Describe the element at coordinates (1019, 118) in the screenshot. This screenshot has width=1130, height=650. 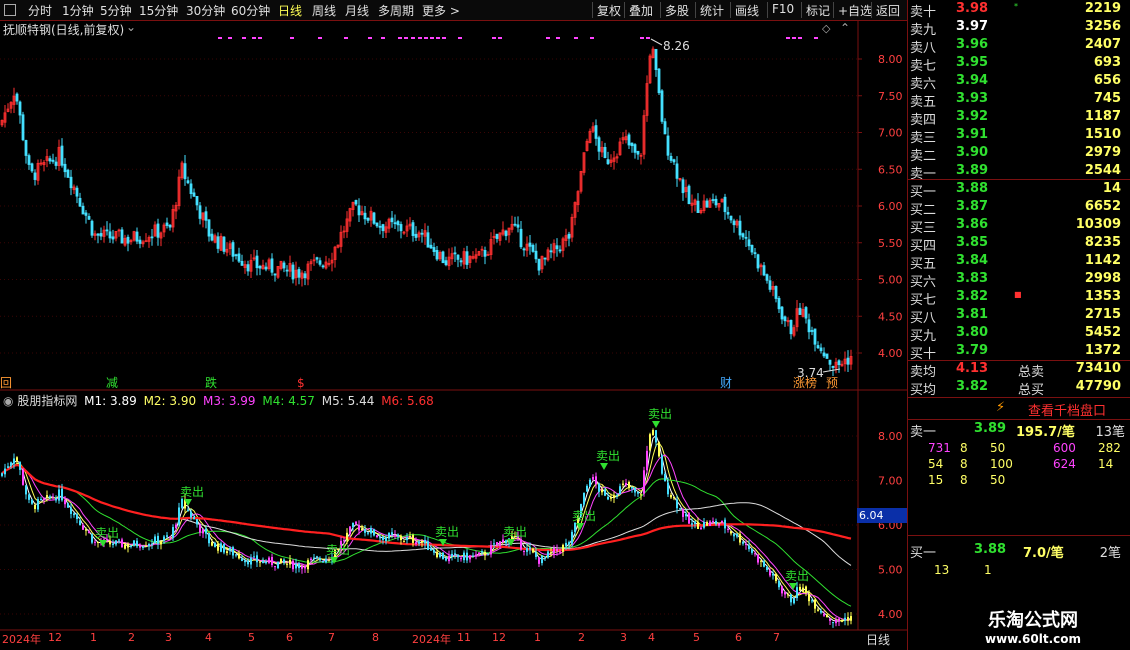
I see `ask-row: 卖四 3.92 1187` at that location.